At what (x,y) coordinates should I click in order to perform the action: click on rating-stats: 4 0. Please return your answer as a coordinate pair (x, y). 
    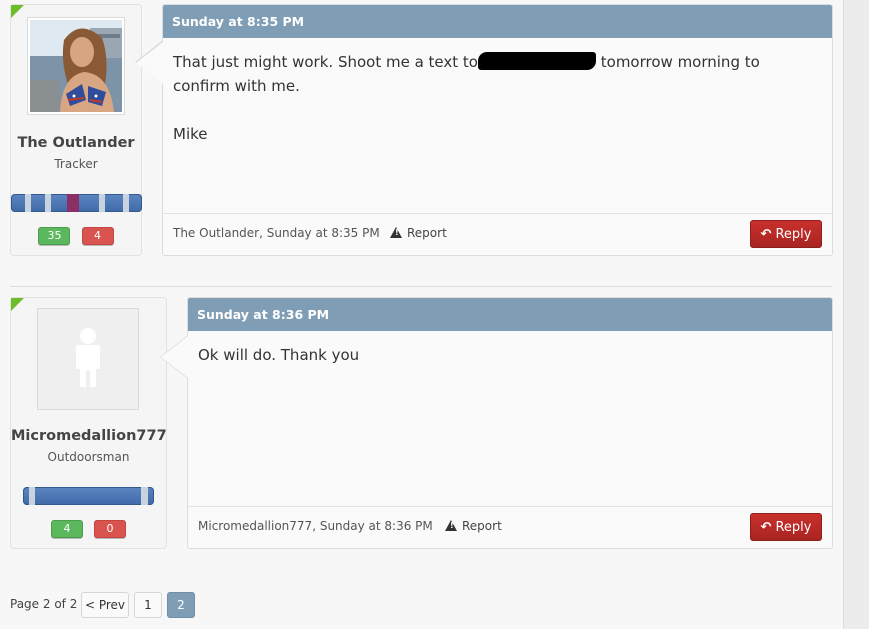
    Looking at the image, I should click on (88, 527).